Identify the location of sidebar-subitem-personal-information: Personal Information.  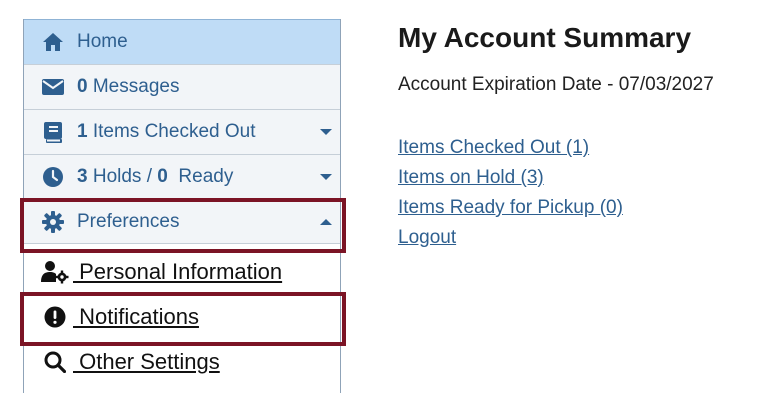
(182, 271).